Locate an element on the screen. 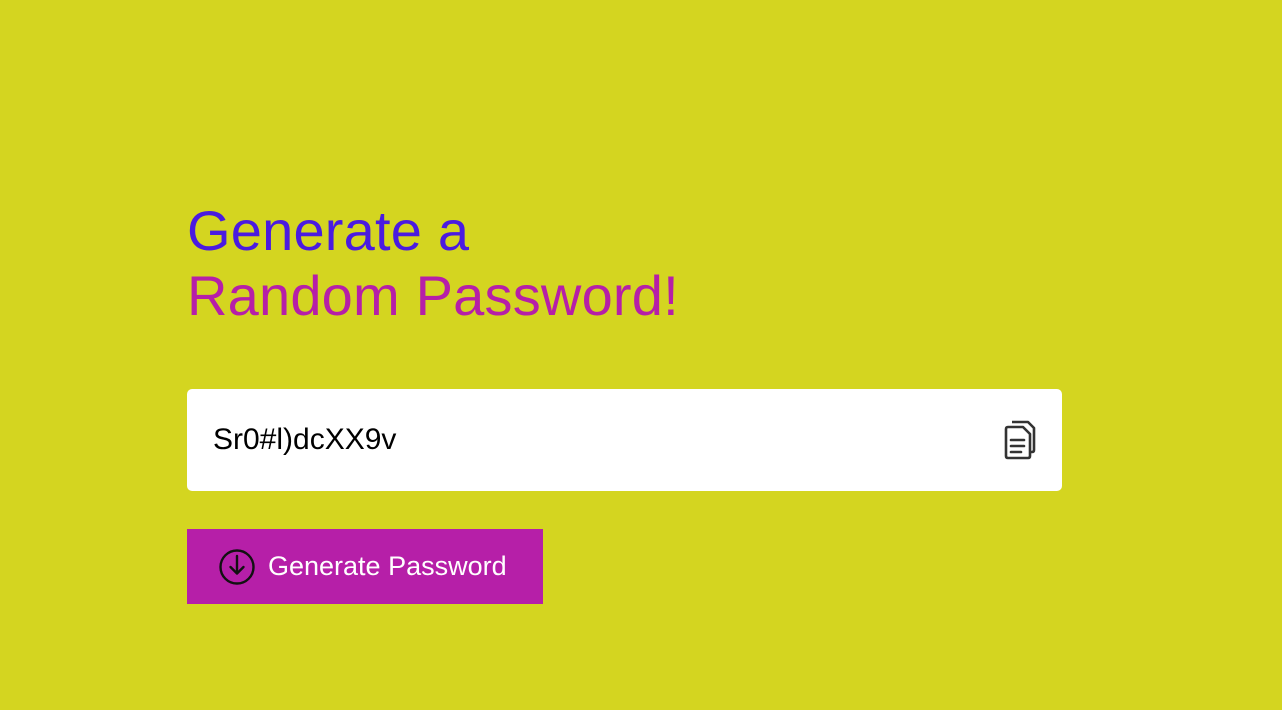 This screenshot has width=1282, height=710. password-display is located at coordinates (624, 440).